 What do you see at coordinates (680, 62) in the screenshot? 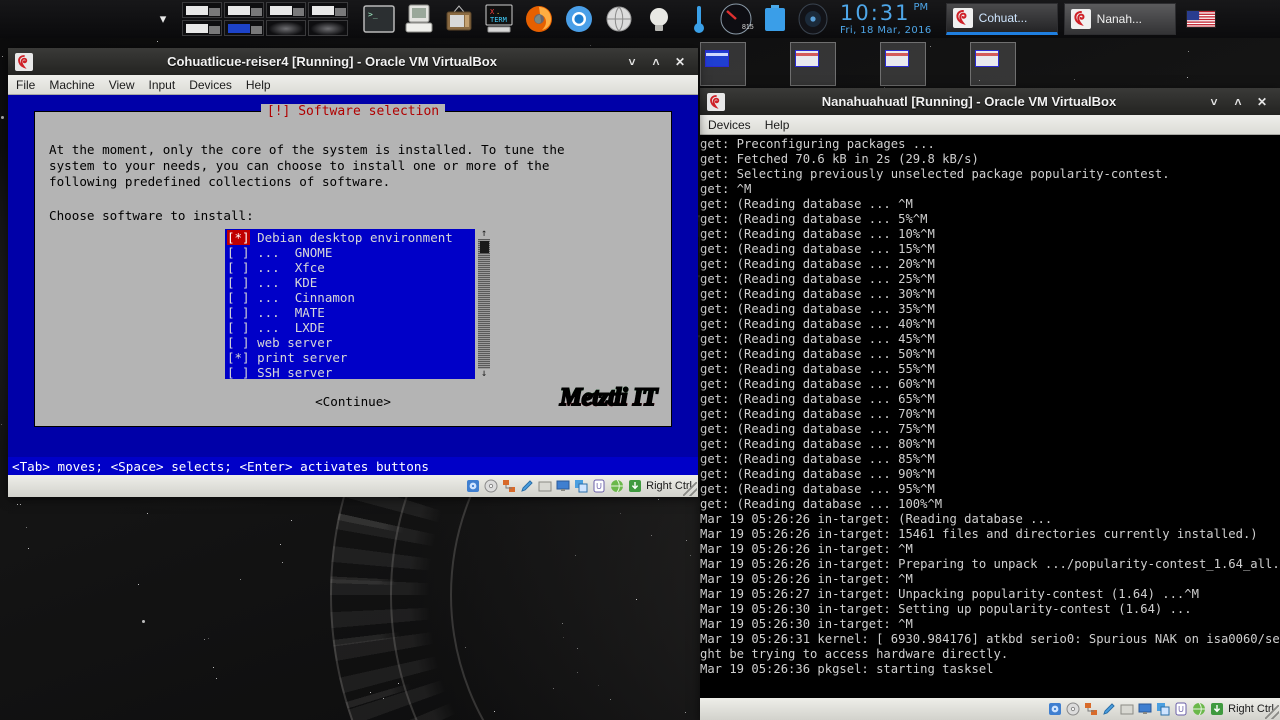
I see `vm1-close-button: ✕` at bounding box center [680, 62].